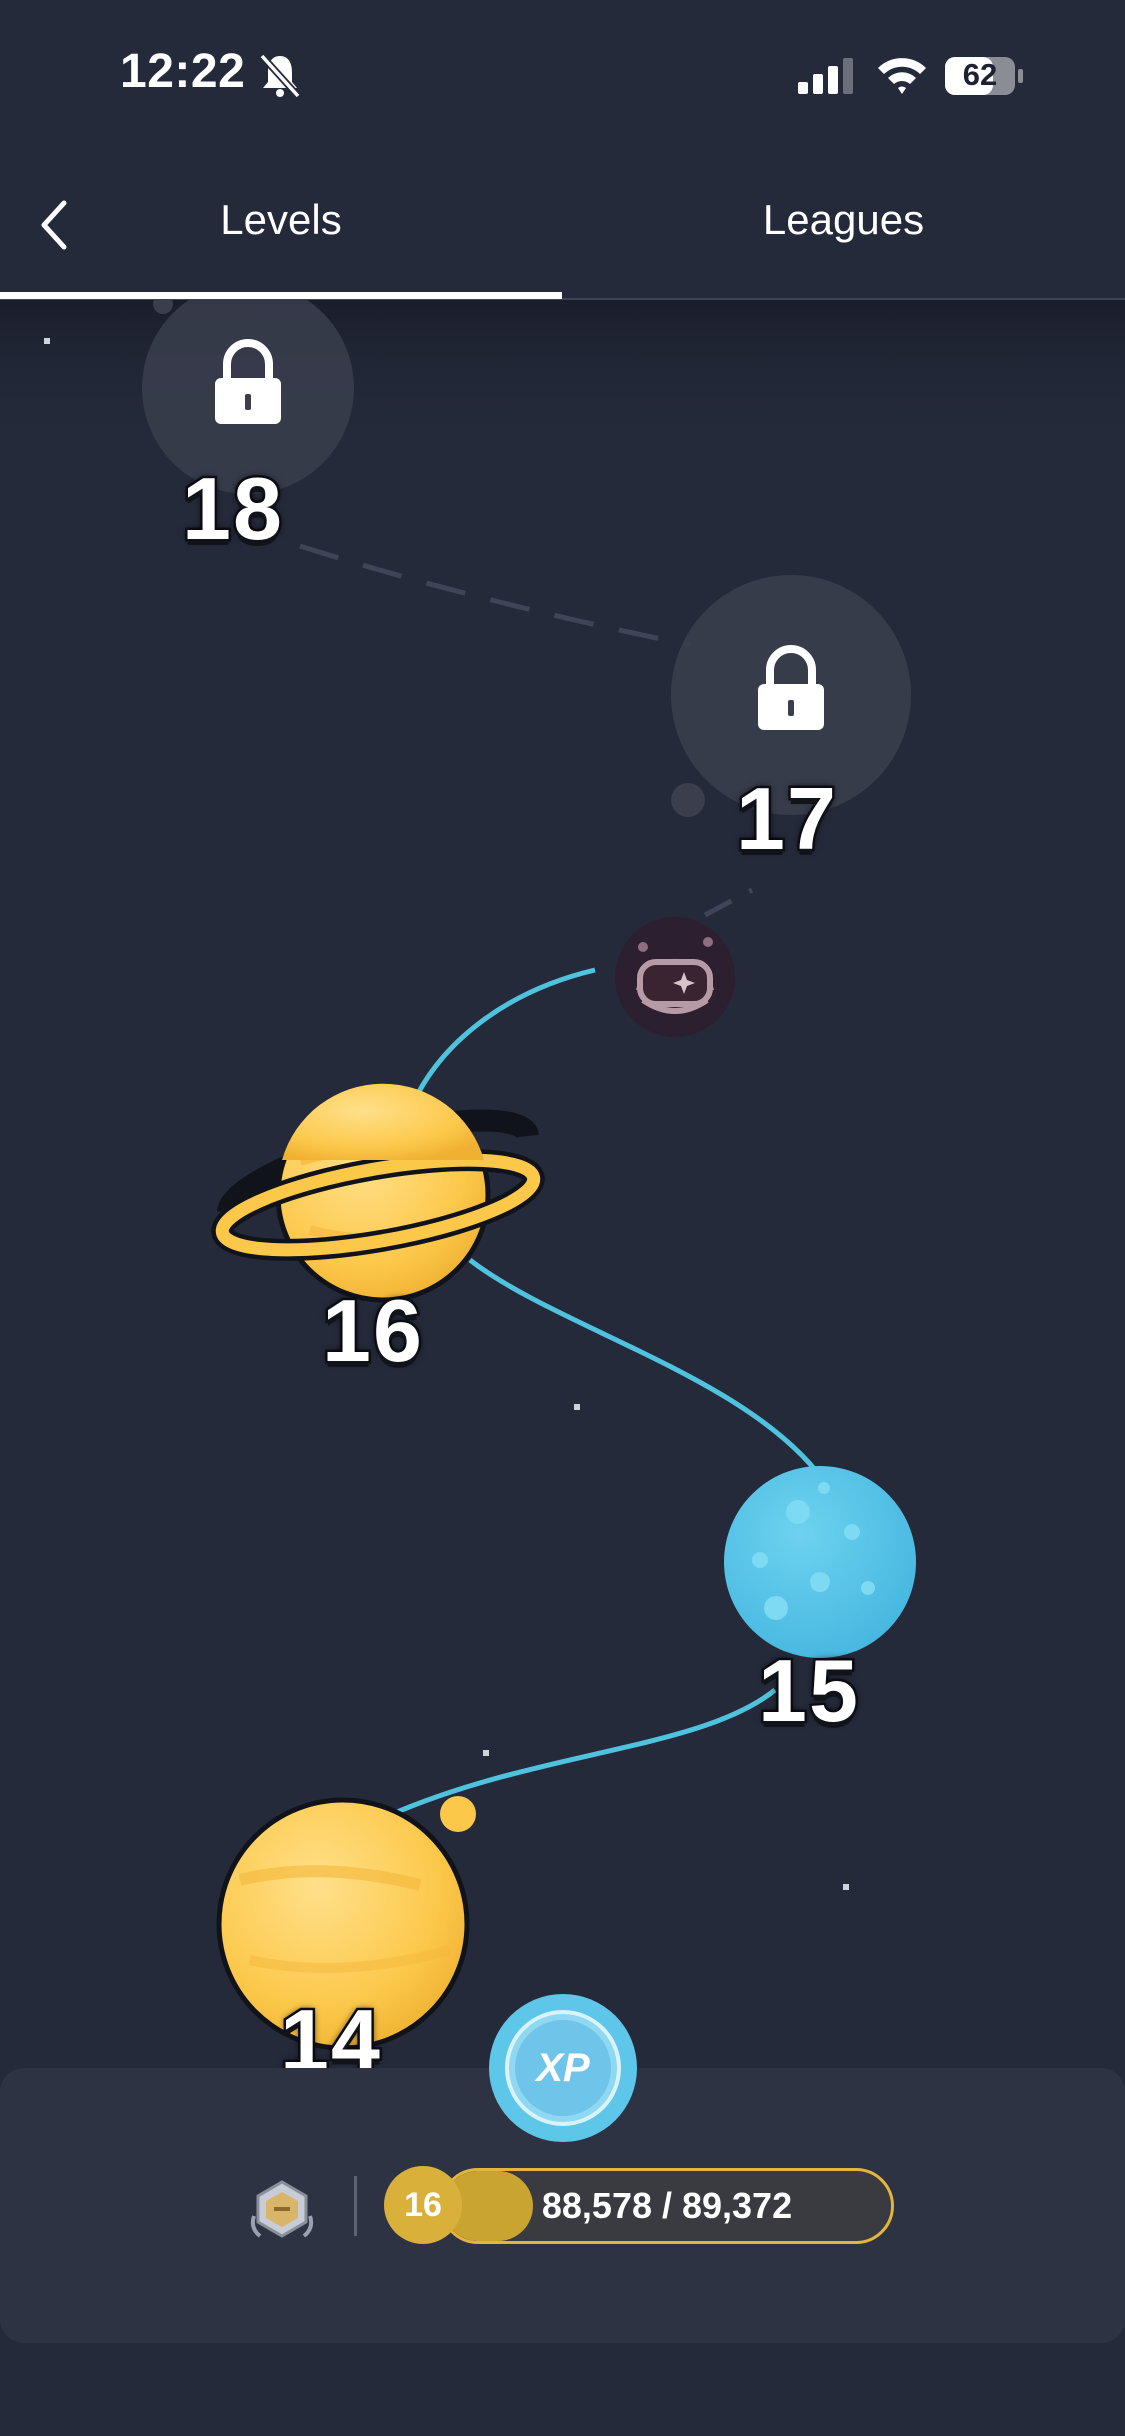 The height and width of the screenshot is (2436, 1125). What do you see at coordinates (423, 2205) in the screenshot?
I see `current-level-badge: 16` at bounding box center [423, 2205].